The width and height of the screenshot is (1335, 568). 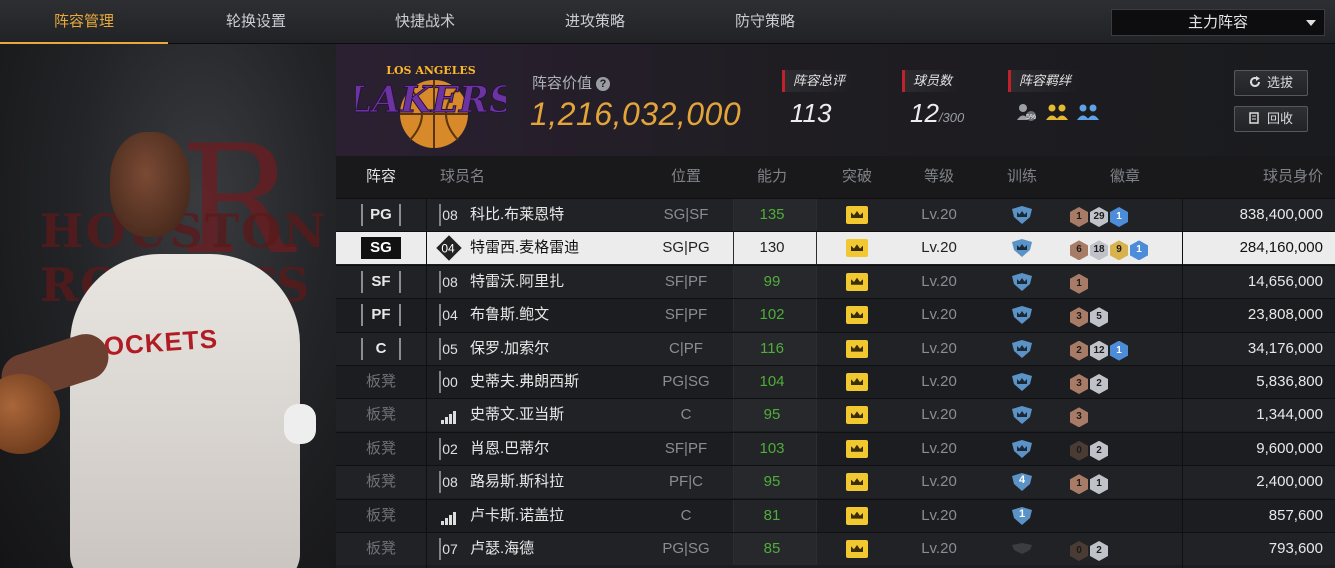 What do you see at coordinates (595, 22) in the screenshot?
I see `tab-offense-strategy: 进攻策略` at bounding box center [595, 22].